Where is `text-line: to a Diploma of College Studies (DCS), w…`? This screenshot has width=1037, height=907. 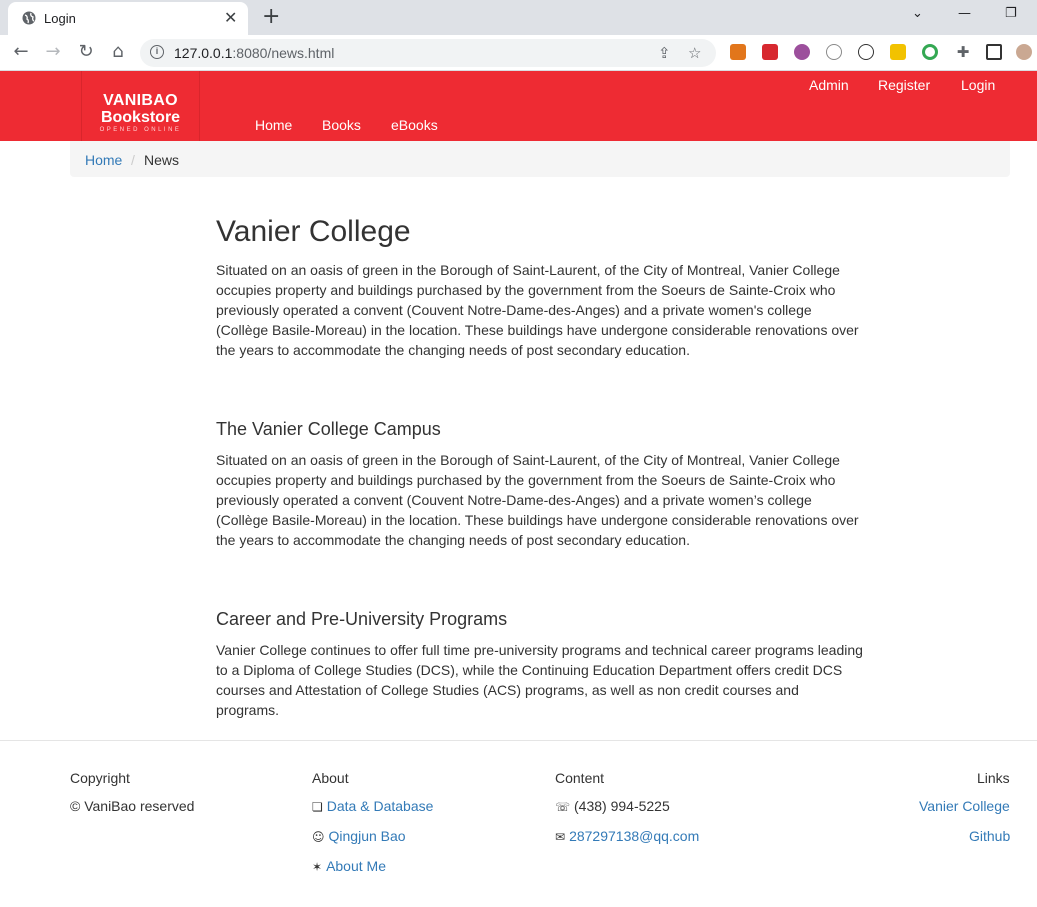
text-line: to a Diploma of College Studies (DCS), w… is located at coordinates (529, 670).